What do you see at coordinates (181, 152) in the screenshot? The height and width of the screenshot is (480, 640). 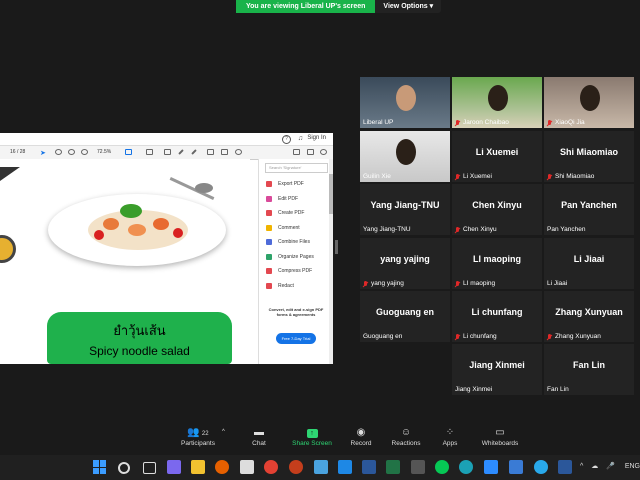 I see `pen-icon` at bounding box center [181, 152].